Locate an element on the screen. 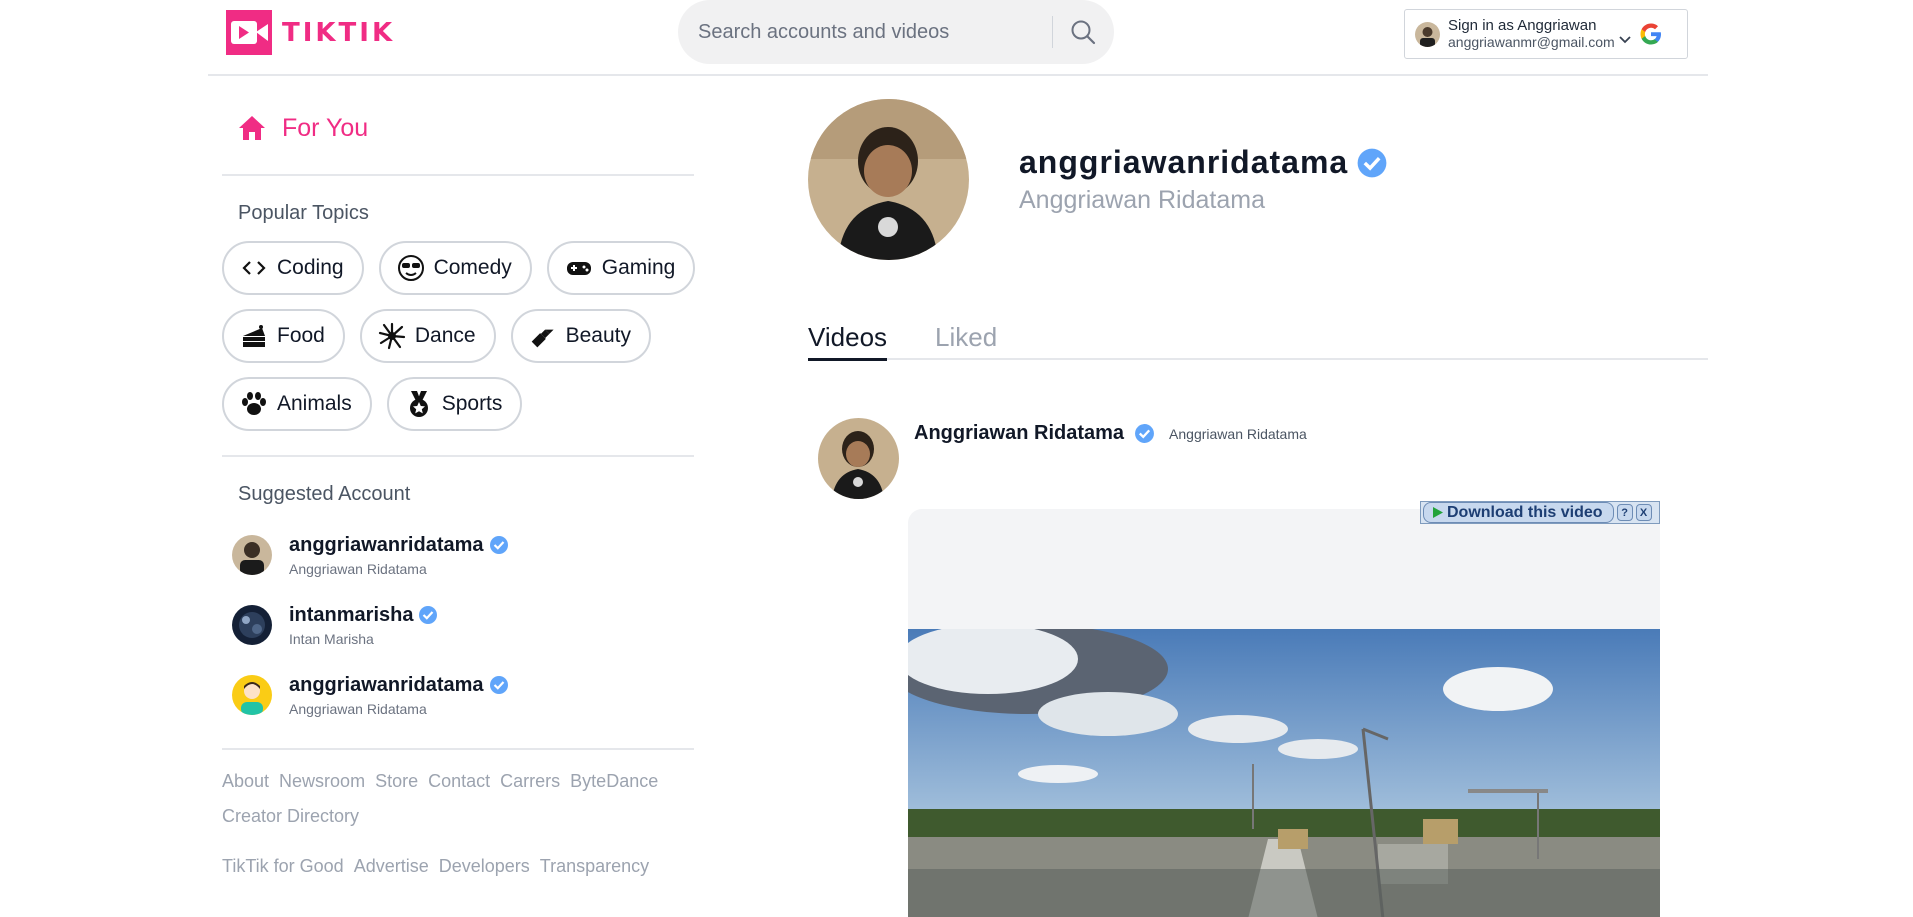 Image resolution: width=1913 pixels, height=917 pixels. medal-icon is located at coordinates (418, 404).